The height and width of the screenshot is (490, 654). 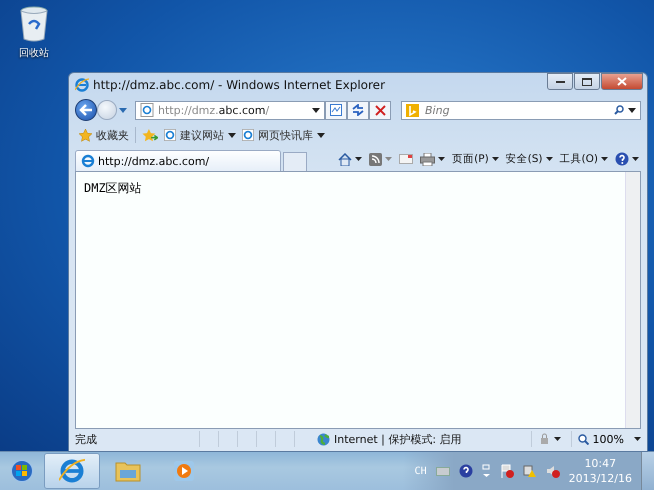 I want to click on read-mail-button, so click(x=406, y=159).